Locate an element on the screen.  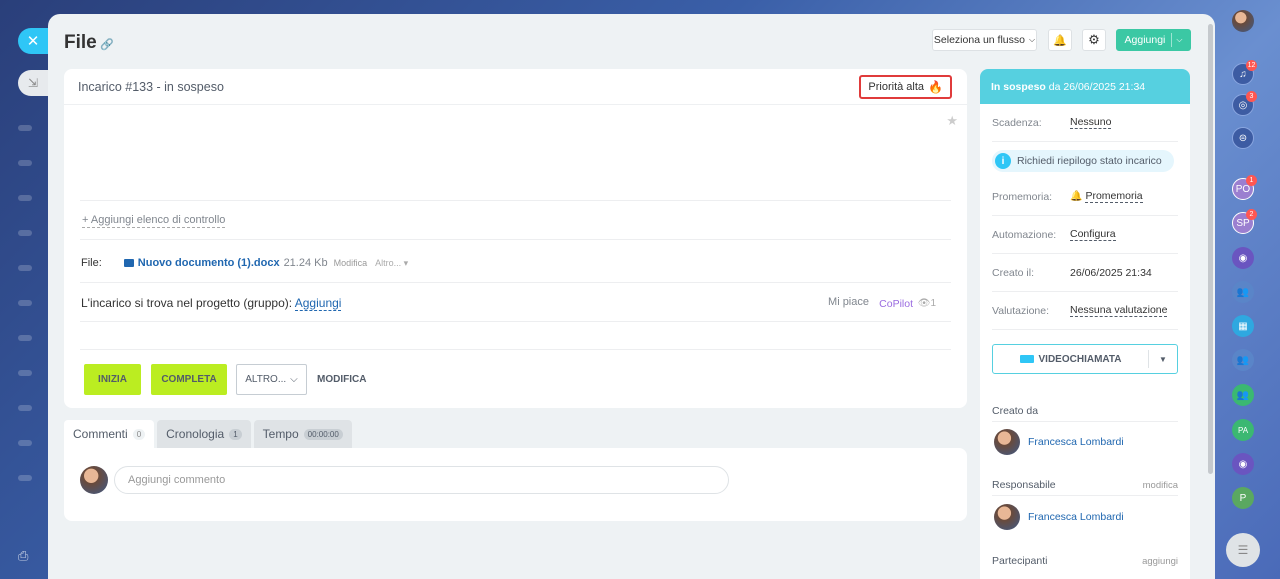
chat-search-icon: ⊜ is located at coordinates (1243, 138).